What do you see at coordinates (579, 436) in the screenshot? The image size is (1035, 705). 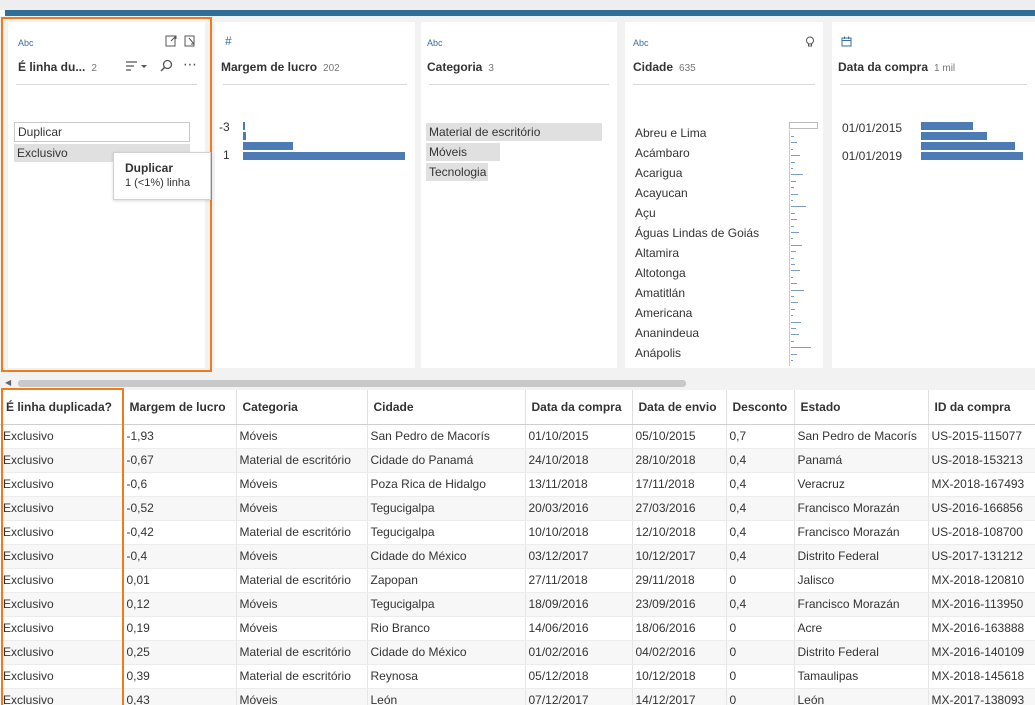 I see `table-cell: 01/10/2015` at bounding box center [579, 436].